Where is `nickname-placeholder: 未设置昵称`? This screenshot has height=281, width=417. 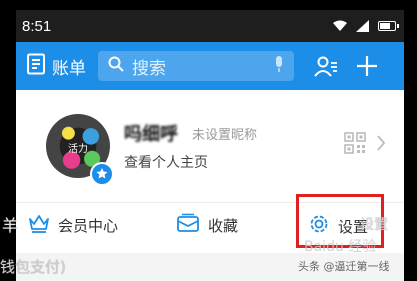 nickname-placeholder: 未设置昵称 is located at coordinates (225, 135).